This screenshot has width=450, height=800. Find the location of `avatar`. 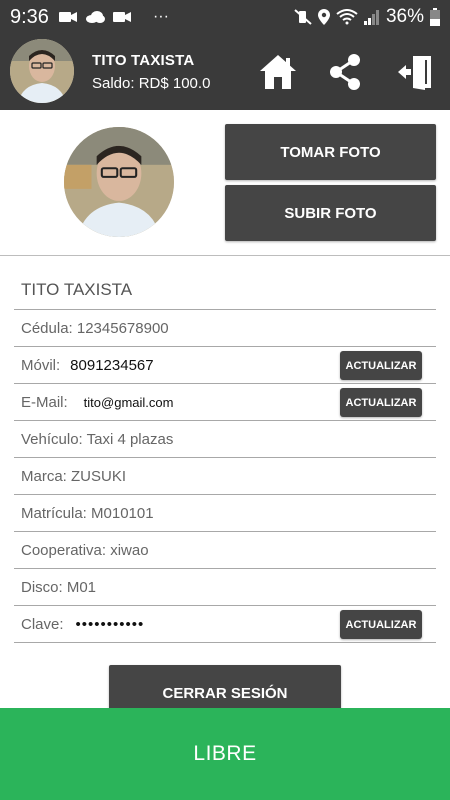

avatar is located at coordinates (42, 71).